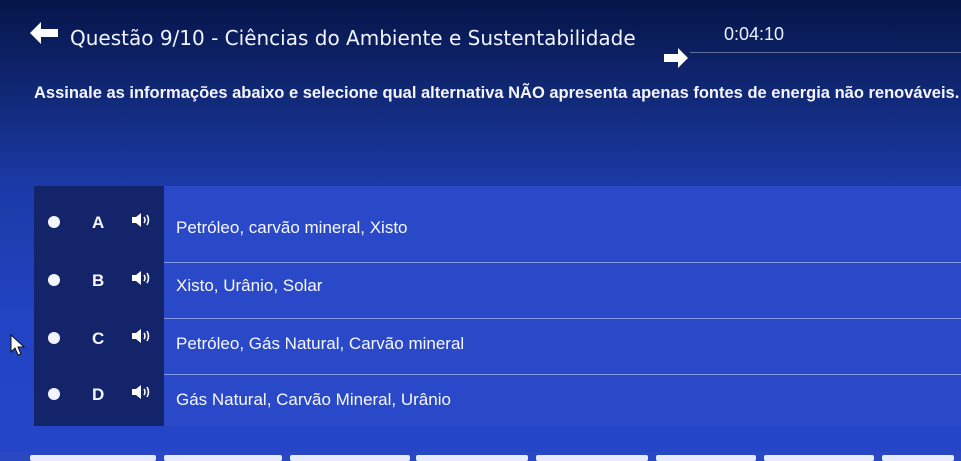  I want to click on header-divider, so click(825, 52).